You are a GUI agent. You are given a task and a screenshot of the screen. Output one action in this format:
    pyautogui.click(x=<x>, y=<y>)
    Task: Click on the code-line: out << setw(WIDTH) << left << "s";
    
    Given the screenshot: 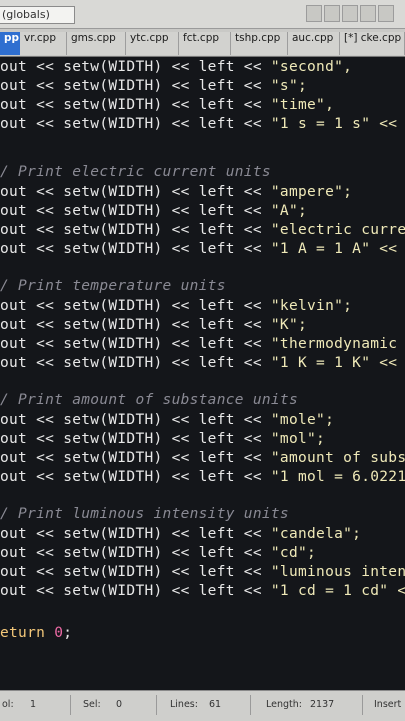 What is the action you would take?
    pyautogui.click(x=153, y=86)
    